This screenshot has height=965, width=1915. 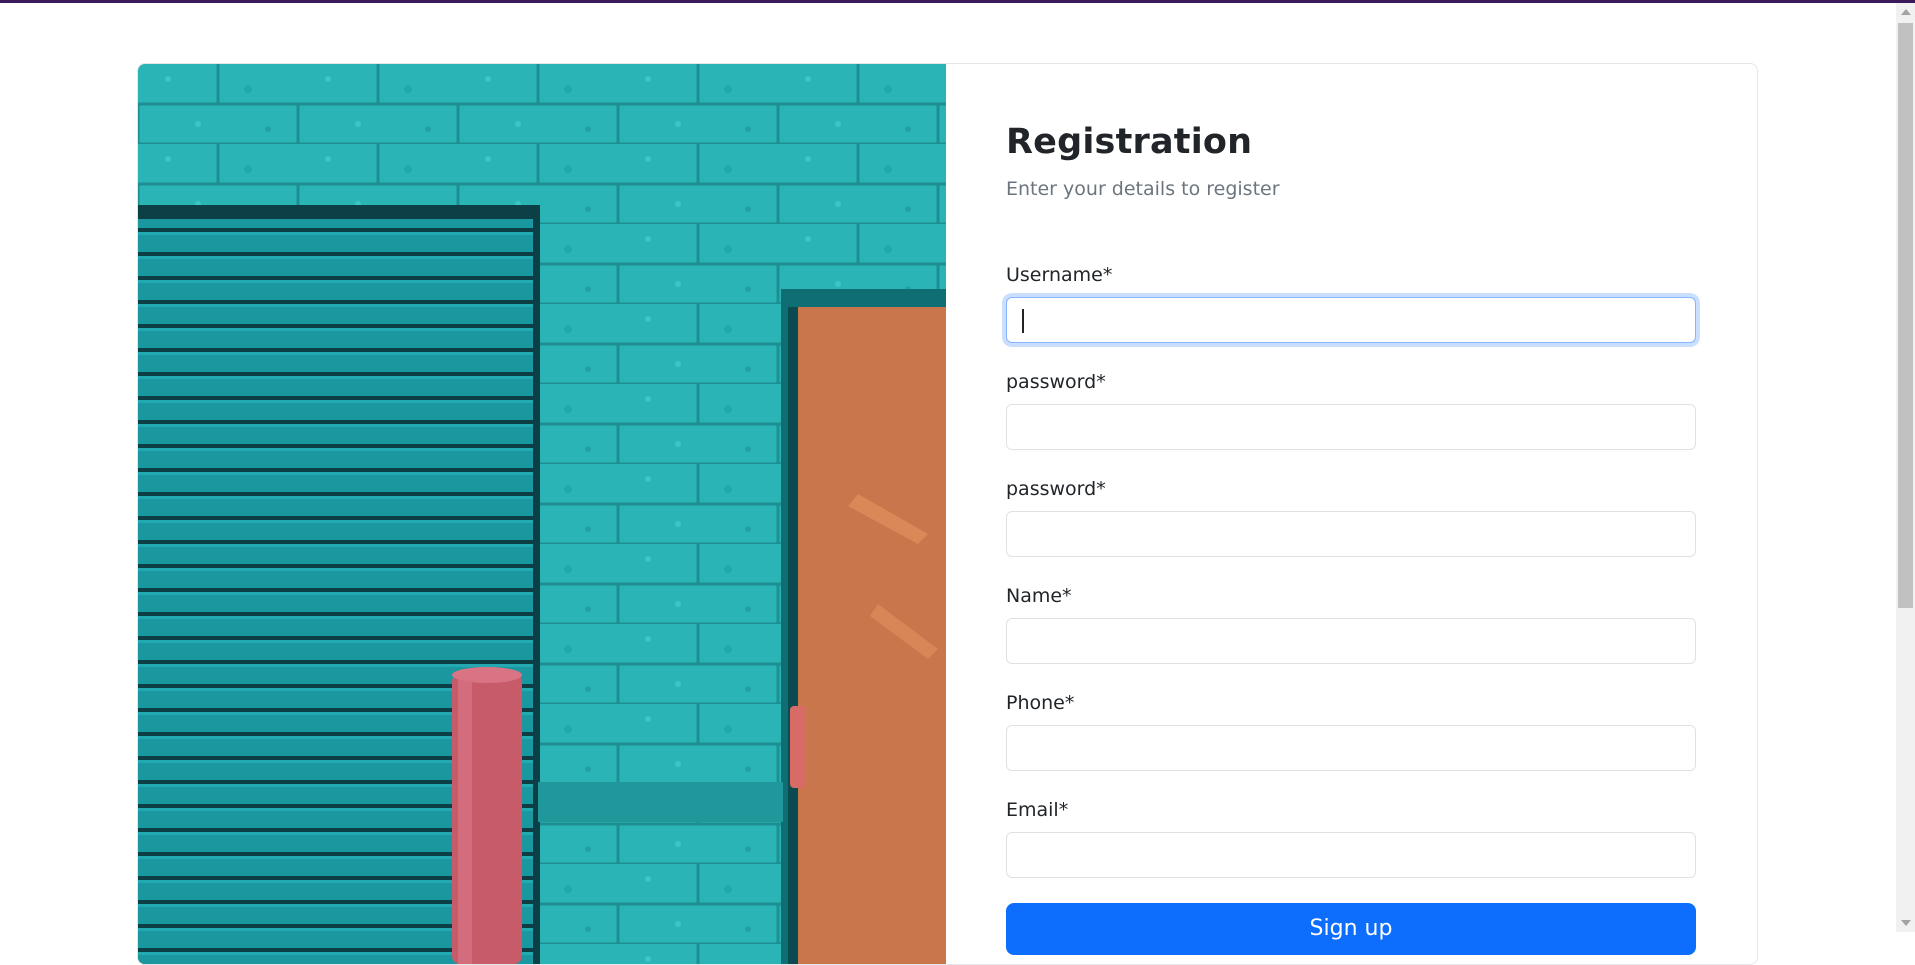 I want to click on phone-label: Phone*, so click(x=1040, y=703).